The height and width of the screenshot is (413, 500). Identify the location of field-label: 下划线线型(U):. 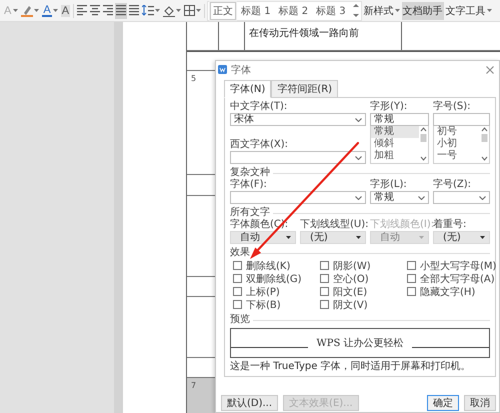
(333, 225).